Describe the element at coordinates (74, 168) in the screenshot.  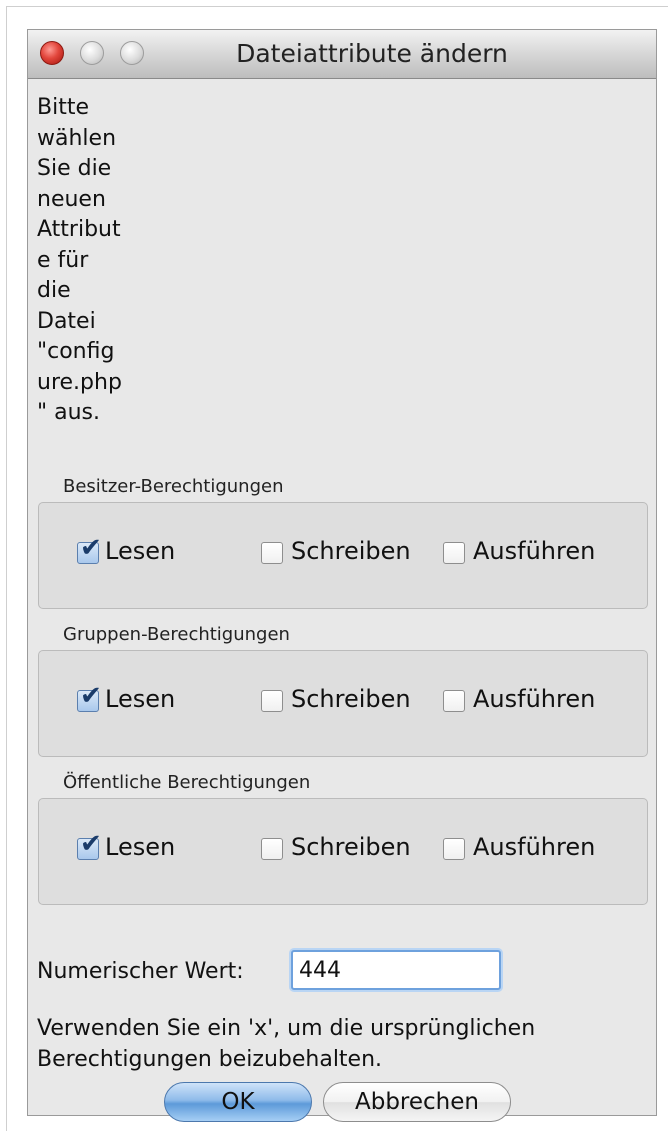
I see `message-line: Sie die` at that location.